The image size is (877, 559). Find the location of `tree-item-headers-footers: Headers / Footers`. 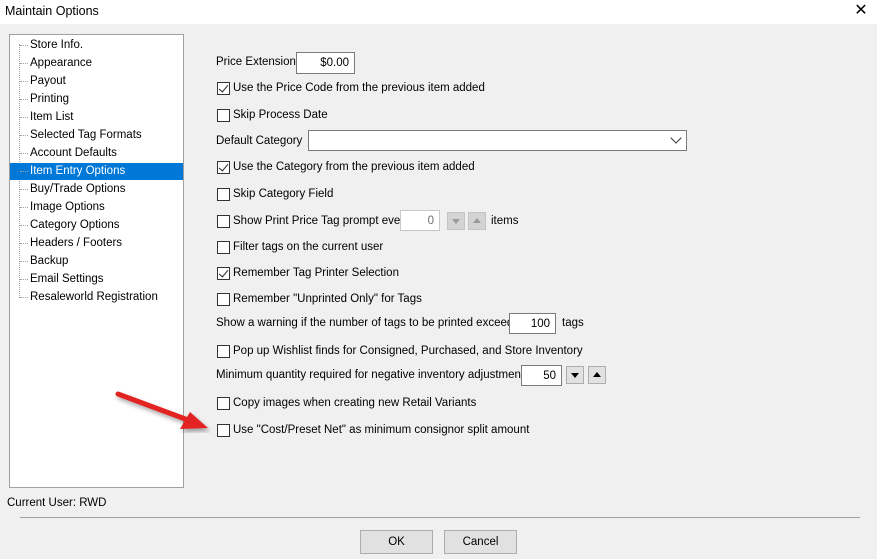

tree-item-headers-footers: Headers / Footers is located at coordinates (96, 243).